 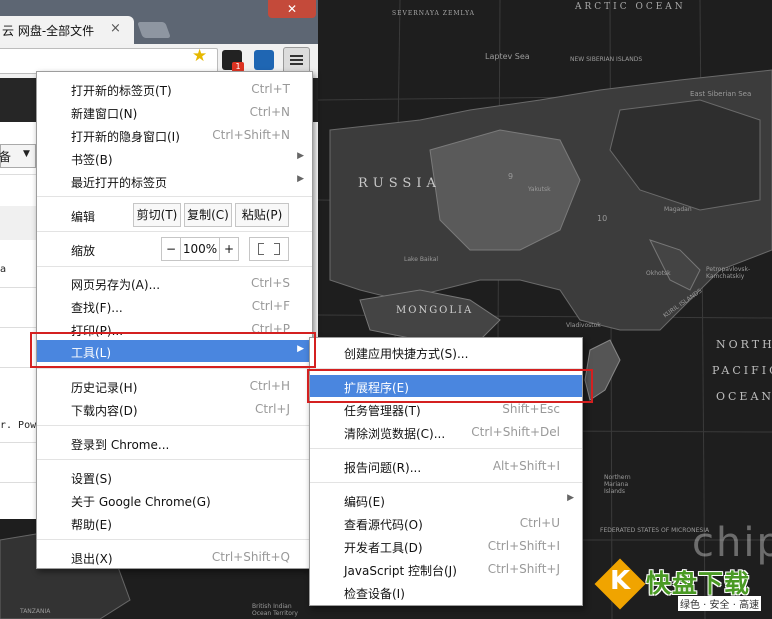 What do you see at coordinates (104, 114) in the screenshot?
I see `menu-label: 新建窗口(N)` at bounding box center [104, 114].